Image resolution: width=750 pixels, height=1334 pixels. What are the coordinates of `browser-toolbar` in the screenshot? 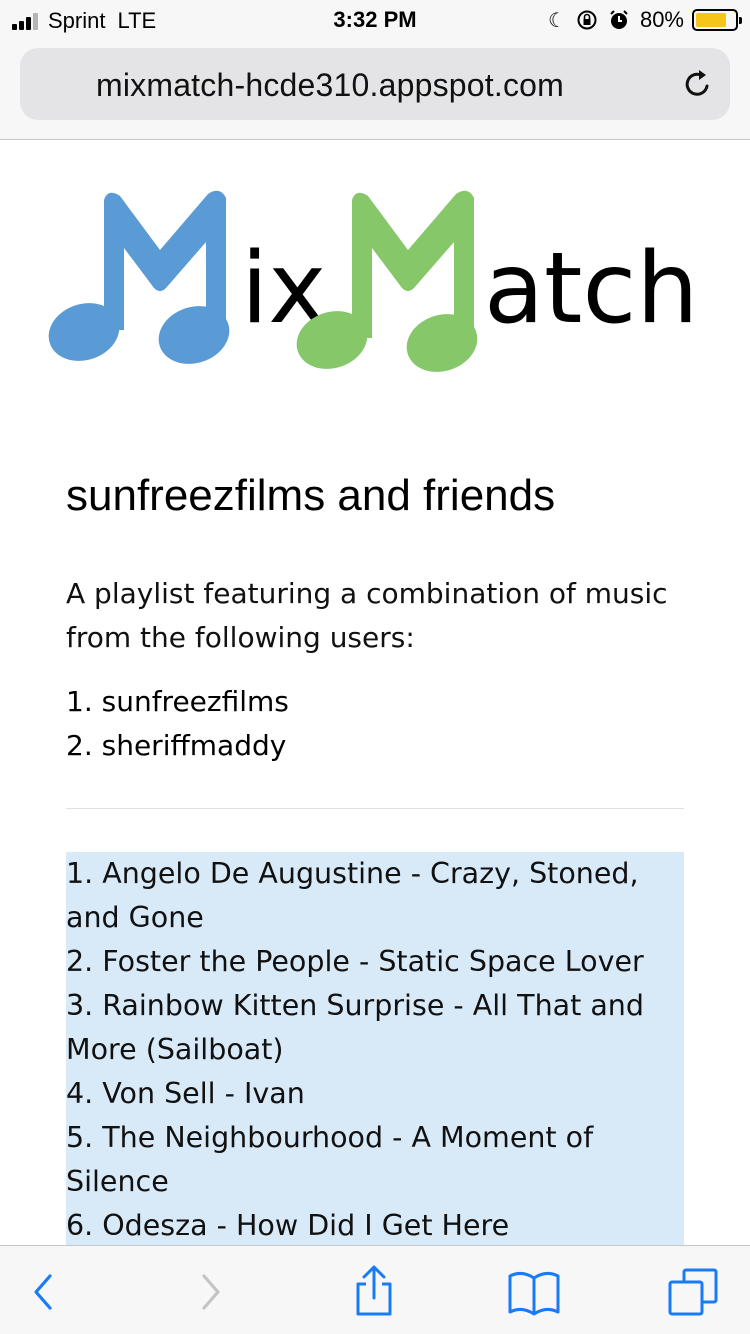 It's located at (375, 1289).